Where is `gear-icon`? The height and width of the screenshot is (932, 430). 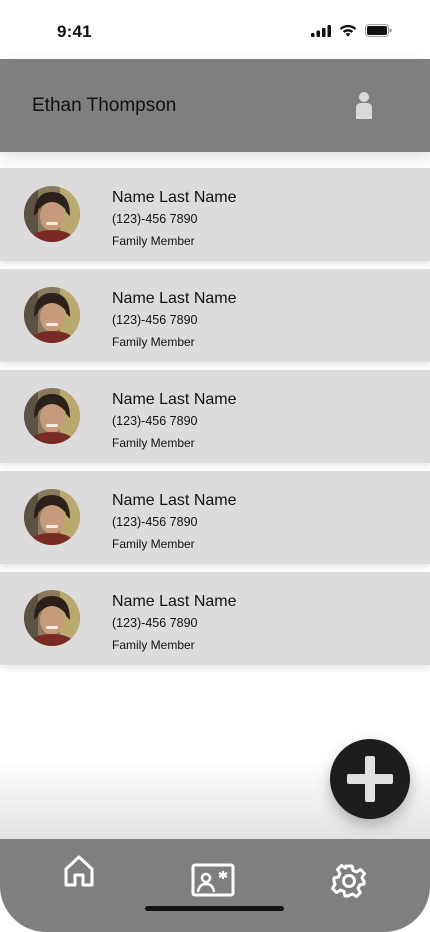 gear-icon is located at coordinates (348, 881).